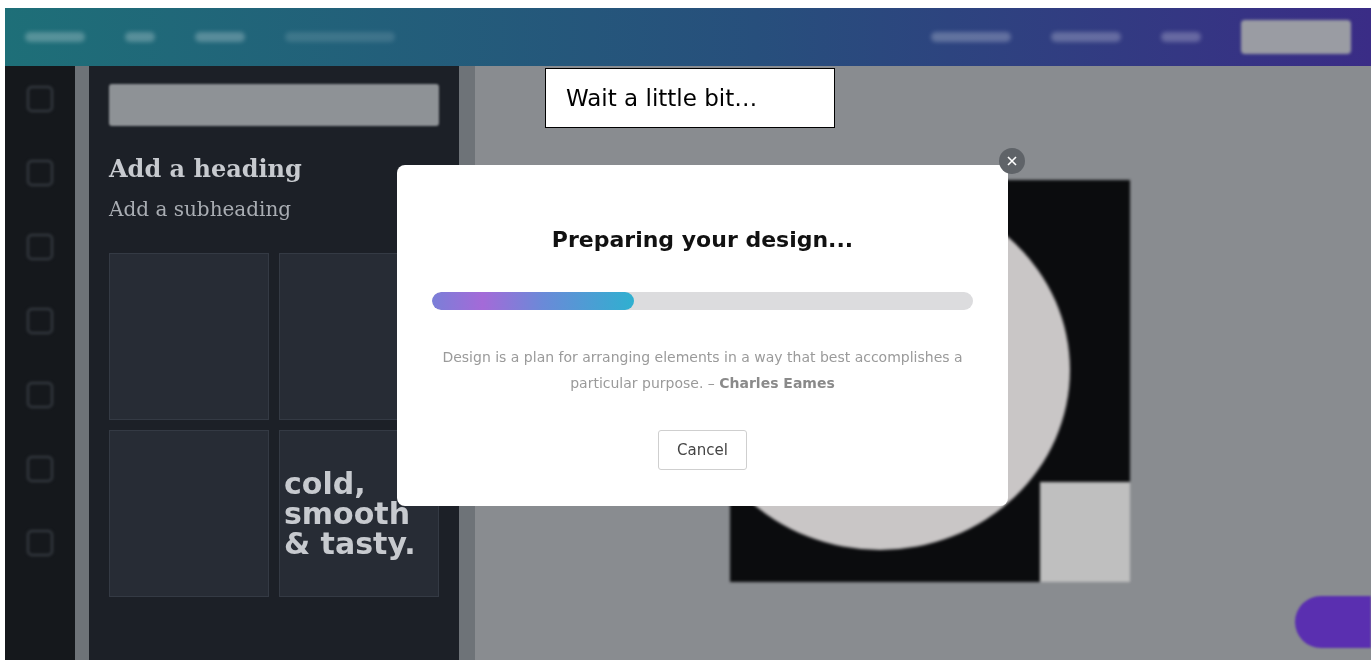 This screenshot has width=1371, height=660. I want to click on help-button, so click(1333, 622).